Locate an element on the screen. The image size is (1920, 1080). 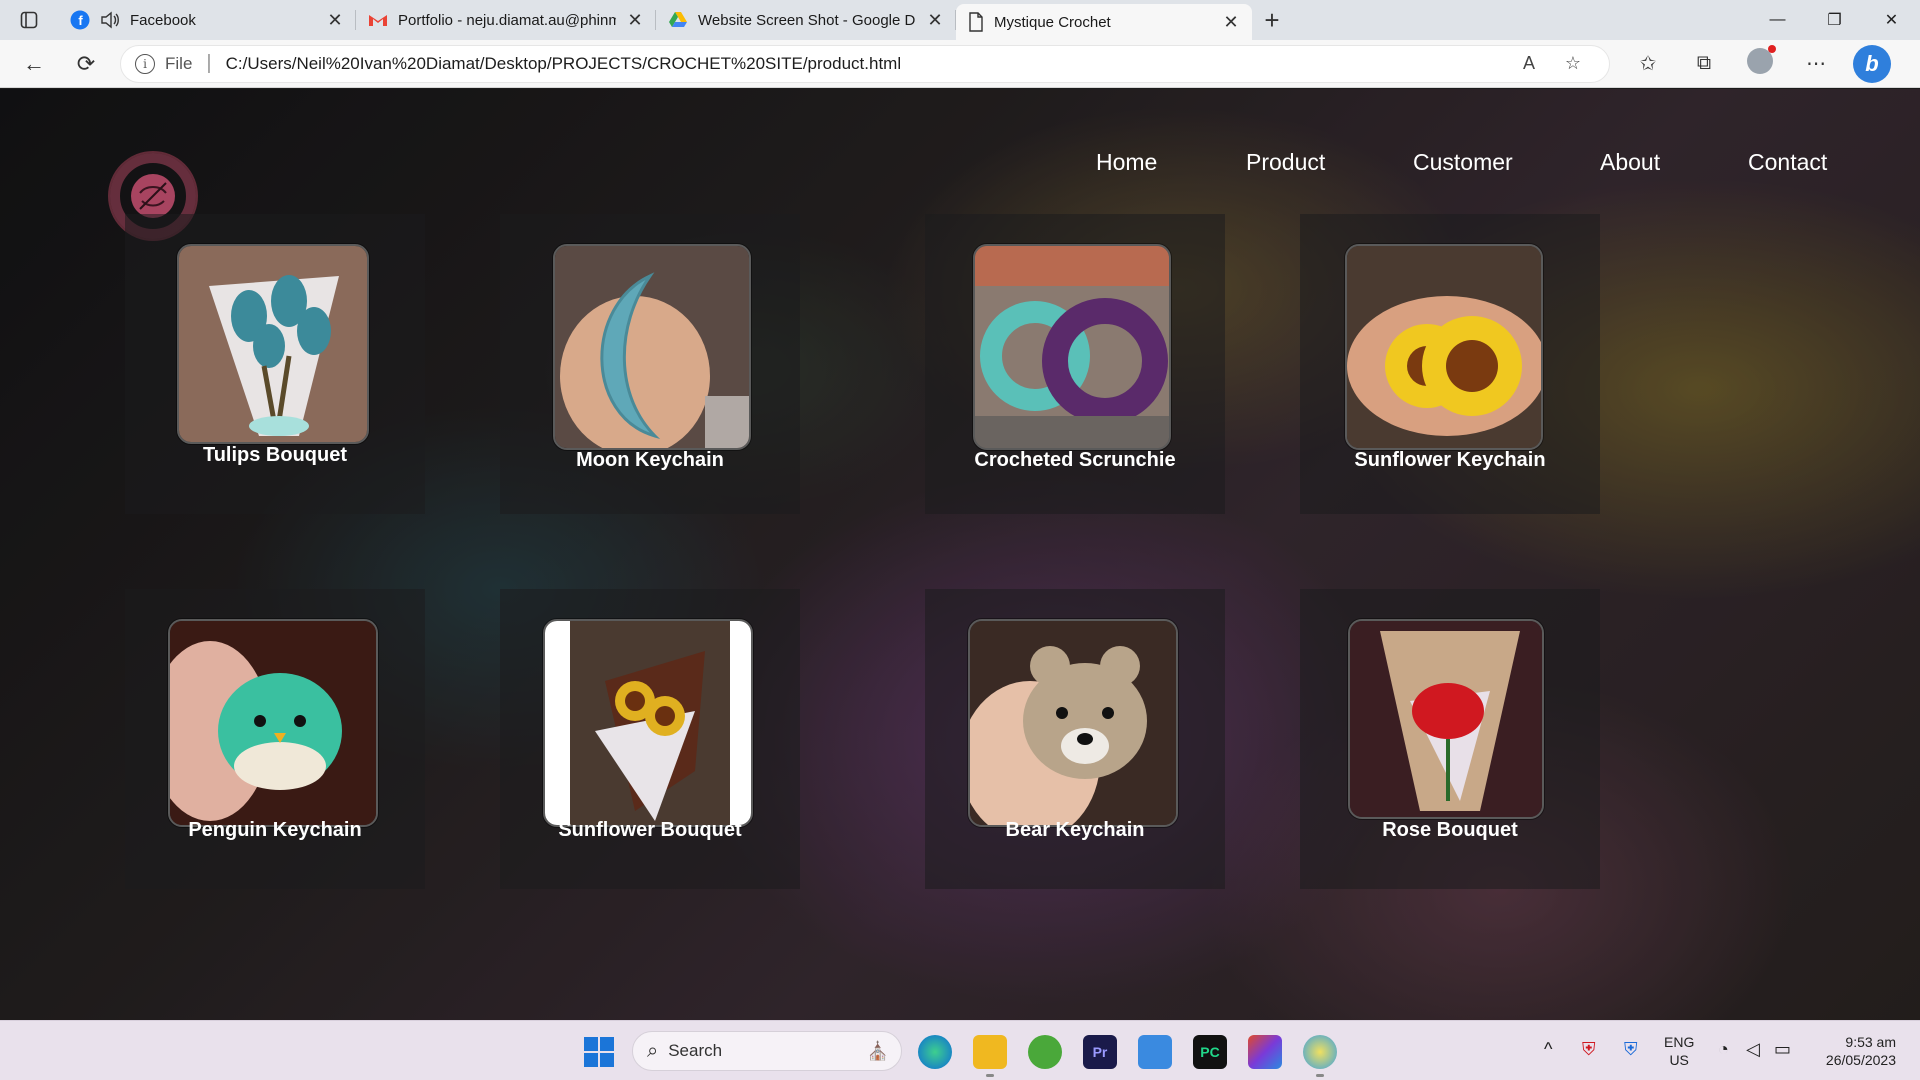
product-card: Moon Keychain is located at coordinates (650, 364).